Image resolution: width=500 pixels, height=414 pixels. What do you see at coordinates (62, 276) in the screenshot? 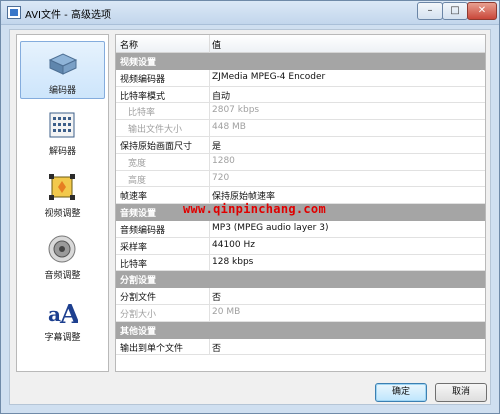
I see `sidebar-item-label: 音频调整` at bounding box center [62, 276].